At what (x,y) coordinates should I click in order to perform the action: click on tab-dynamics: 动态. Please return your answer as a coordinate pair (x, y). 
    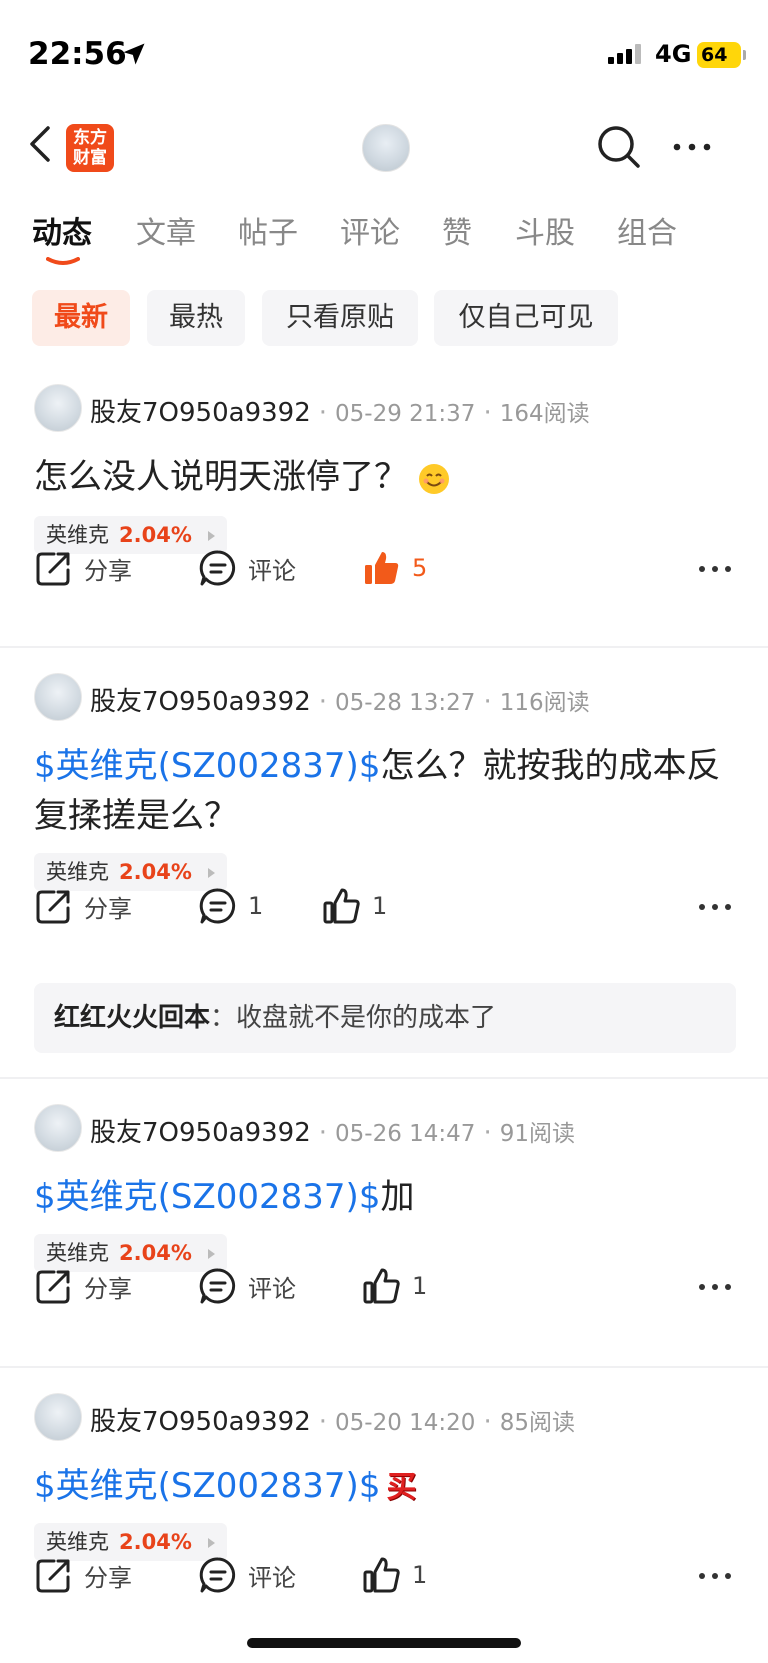
    Looking at the image, I should click on (62, 230).